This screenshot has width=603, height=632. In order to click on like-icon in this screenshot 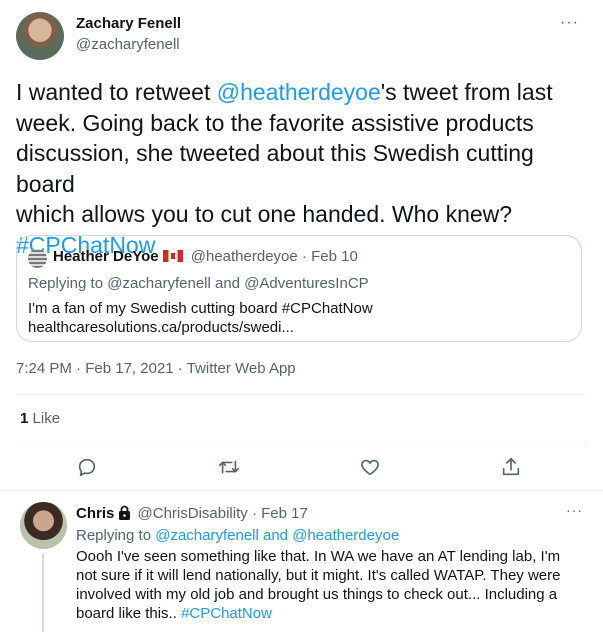, I will do `click(370, 467)`.